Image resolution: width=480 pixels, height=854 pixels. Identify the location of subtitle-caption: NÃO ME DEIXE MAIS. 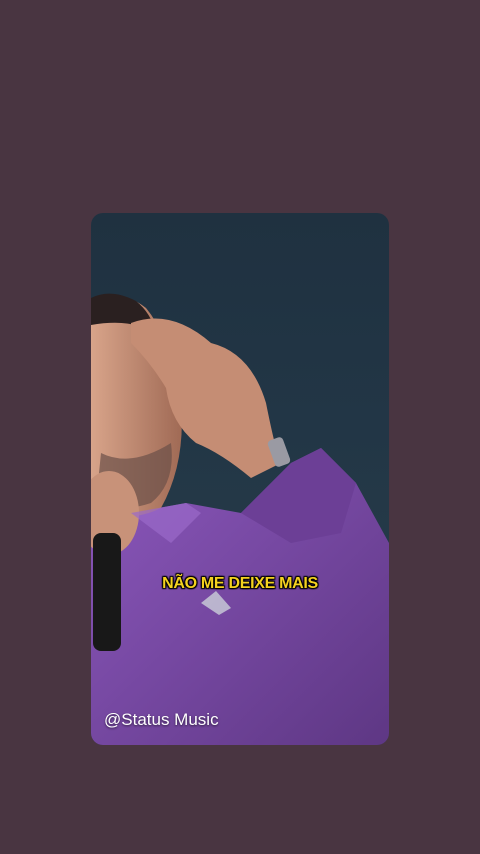
(240, 583).